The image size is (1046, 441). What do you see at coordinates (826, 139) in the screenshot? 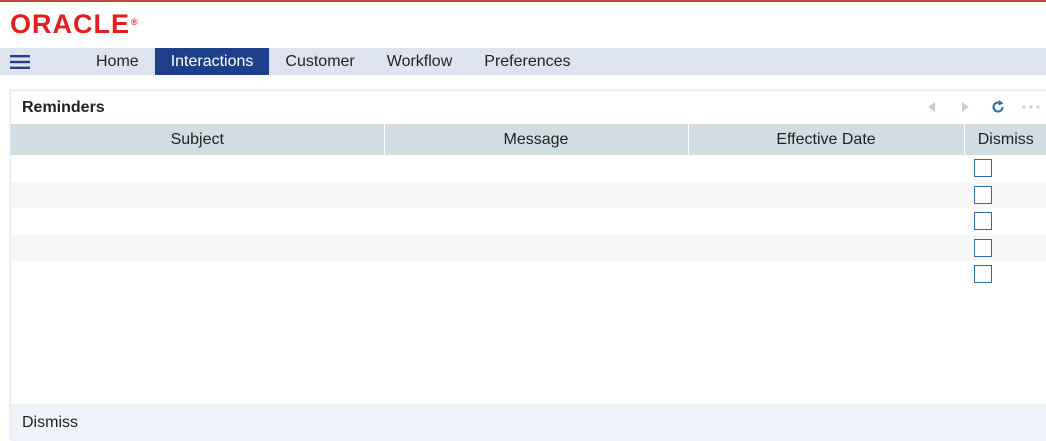
I see `column-effective-date: Effective Date` at bounding box center [826, 139].